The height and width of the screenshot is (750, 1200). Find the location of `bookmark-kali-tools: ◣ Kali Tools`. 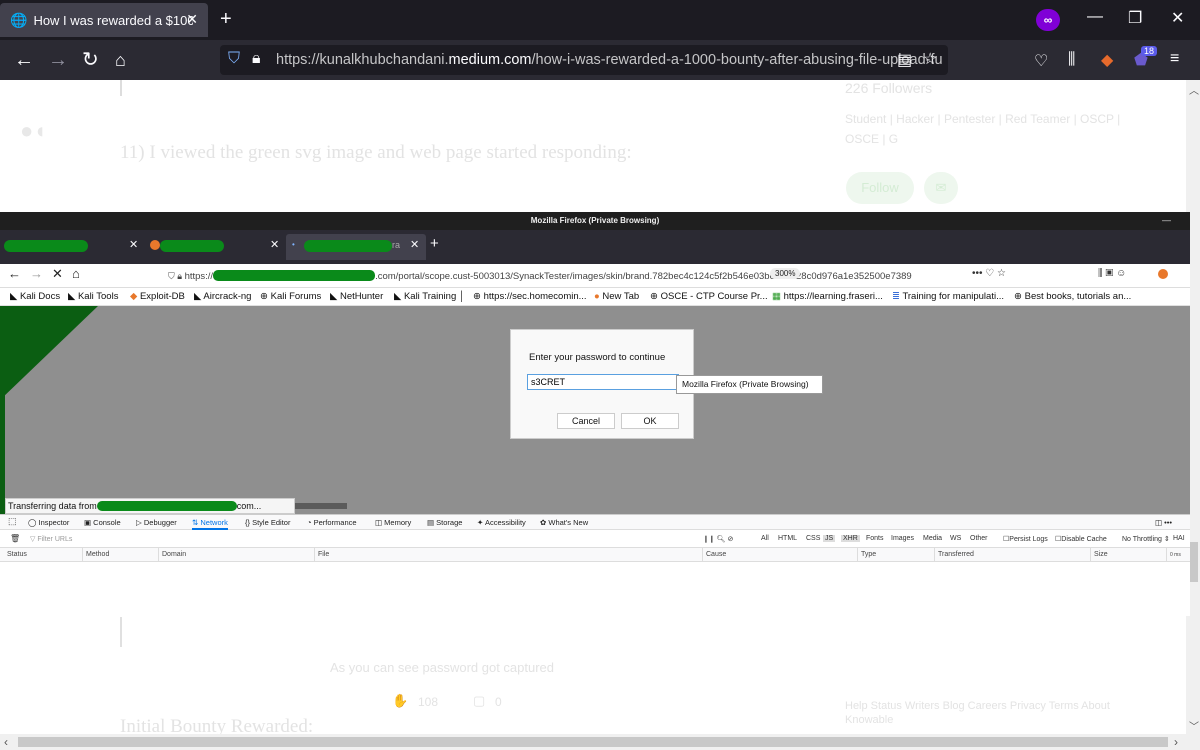

bookmark-kali-tools: ◣ Kali Tools is located at coordinates (93, 296).